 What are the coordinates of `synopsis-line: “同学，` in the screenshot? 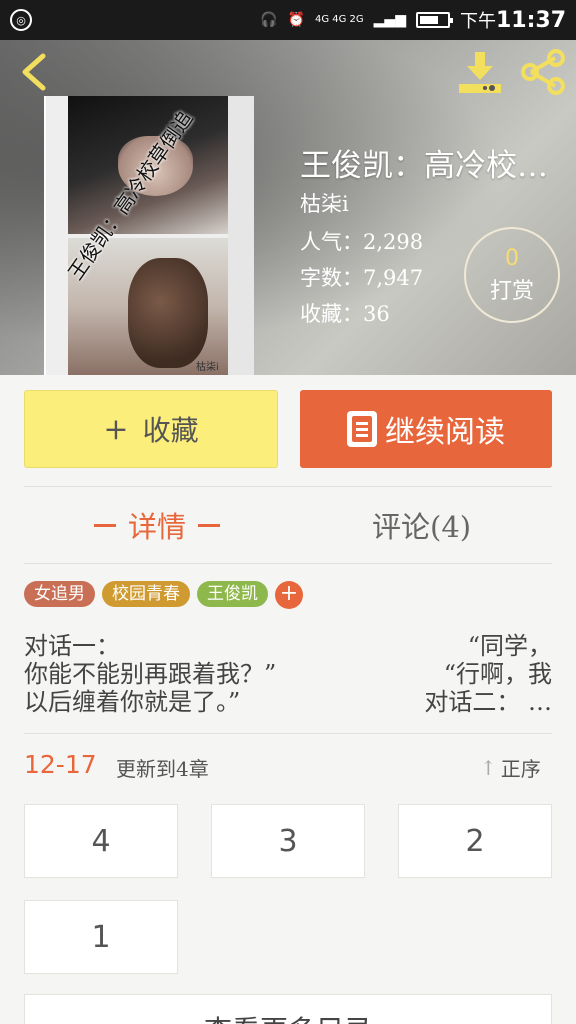 It's located at (509, 646).